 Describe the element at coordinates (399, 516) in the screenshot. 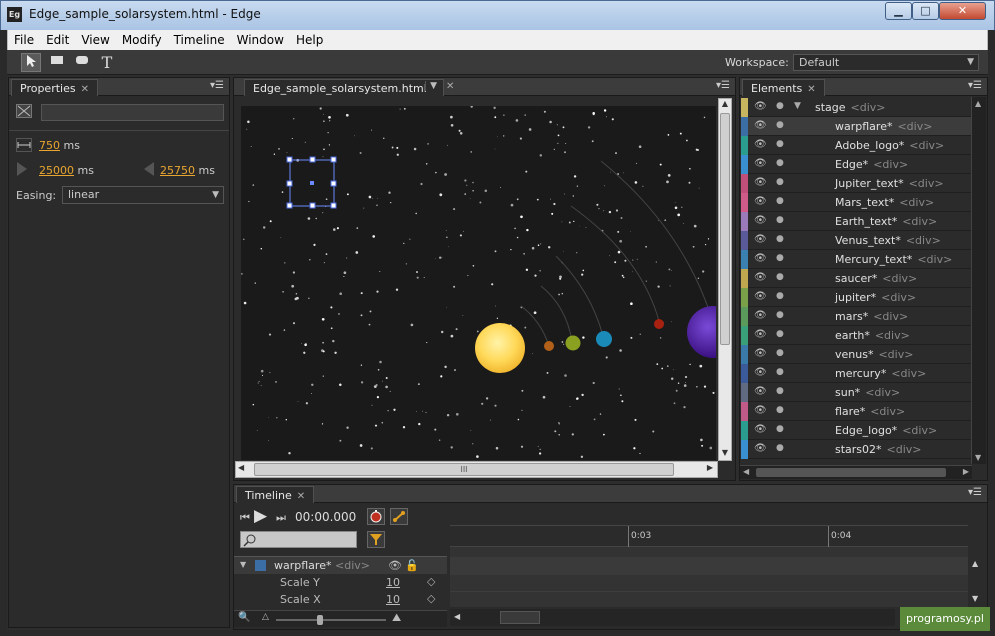

I see `auto-transition-button` at that location.